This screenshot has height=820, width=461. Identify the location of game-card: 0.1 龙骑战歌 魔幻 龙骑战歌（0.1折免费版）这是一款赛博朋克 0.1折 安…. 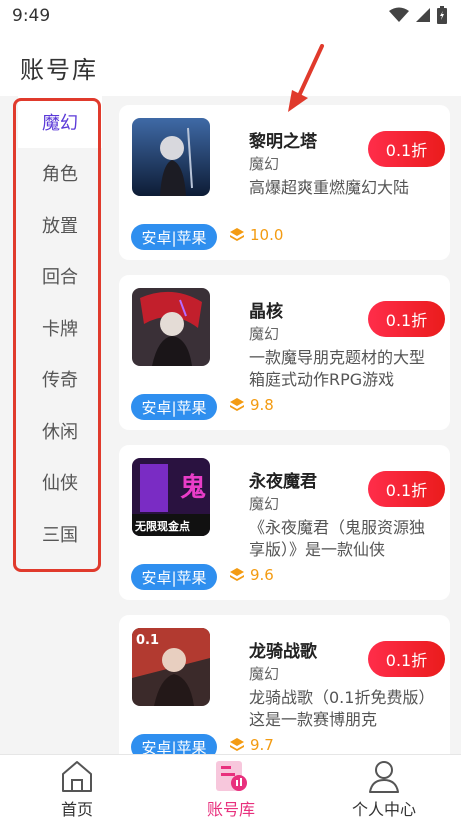
(284, 684).